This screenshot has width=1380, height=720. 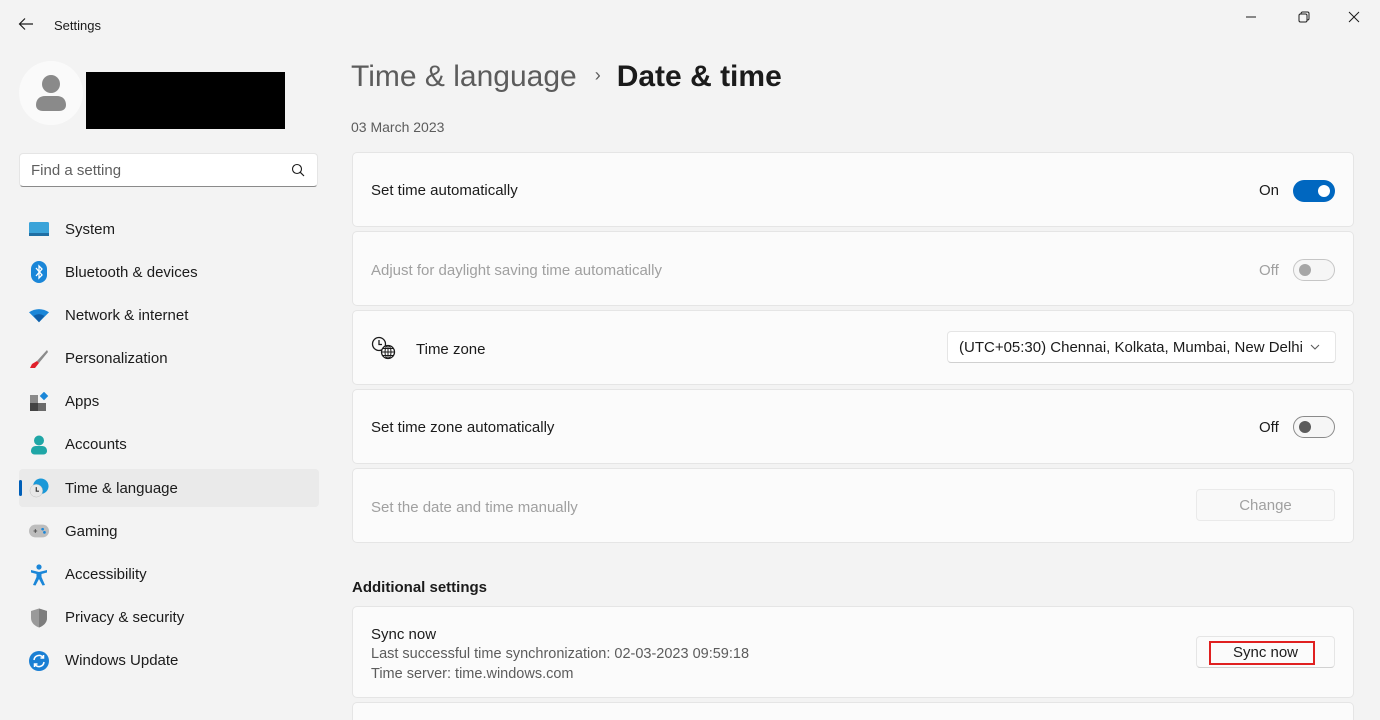 I want to click on close-button, so click(x=1354, y=17).